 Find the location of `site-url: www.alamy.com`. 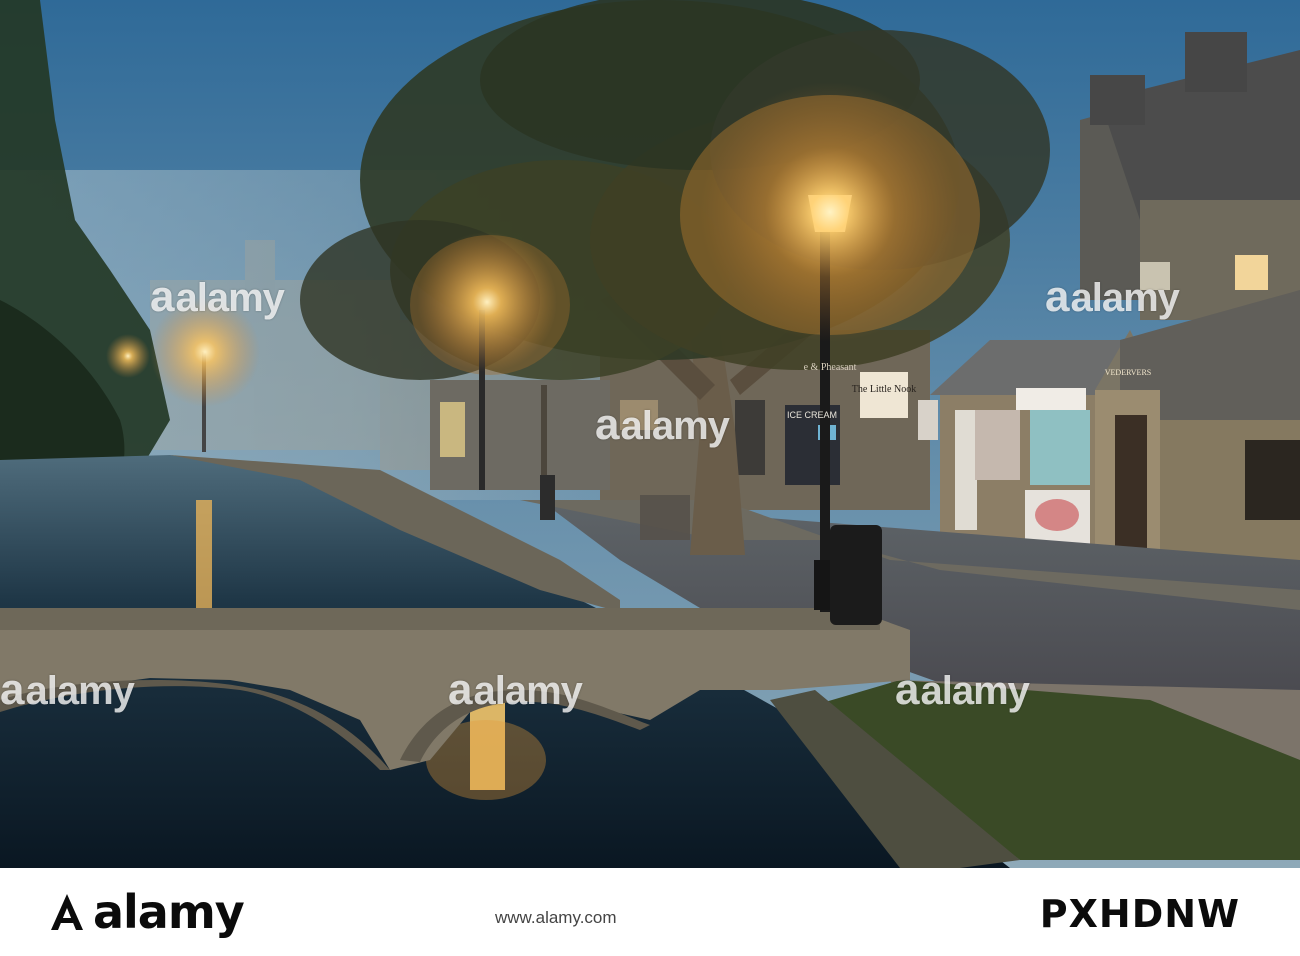

site-url: www.alamy.com is located at coordinates (556, 918).